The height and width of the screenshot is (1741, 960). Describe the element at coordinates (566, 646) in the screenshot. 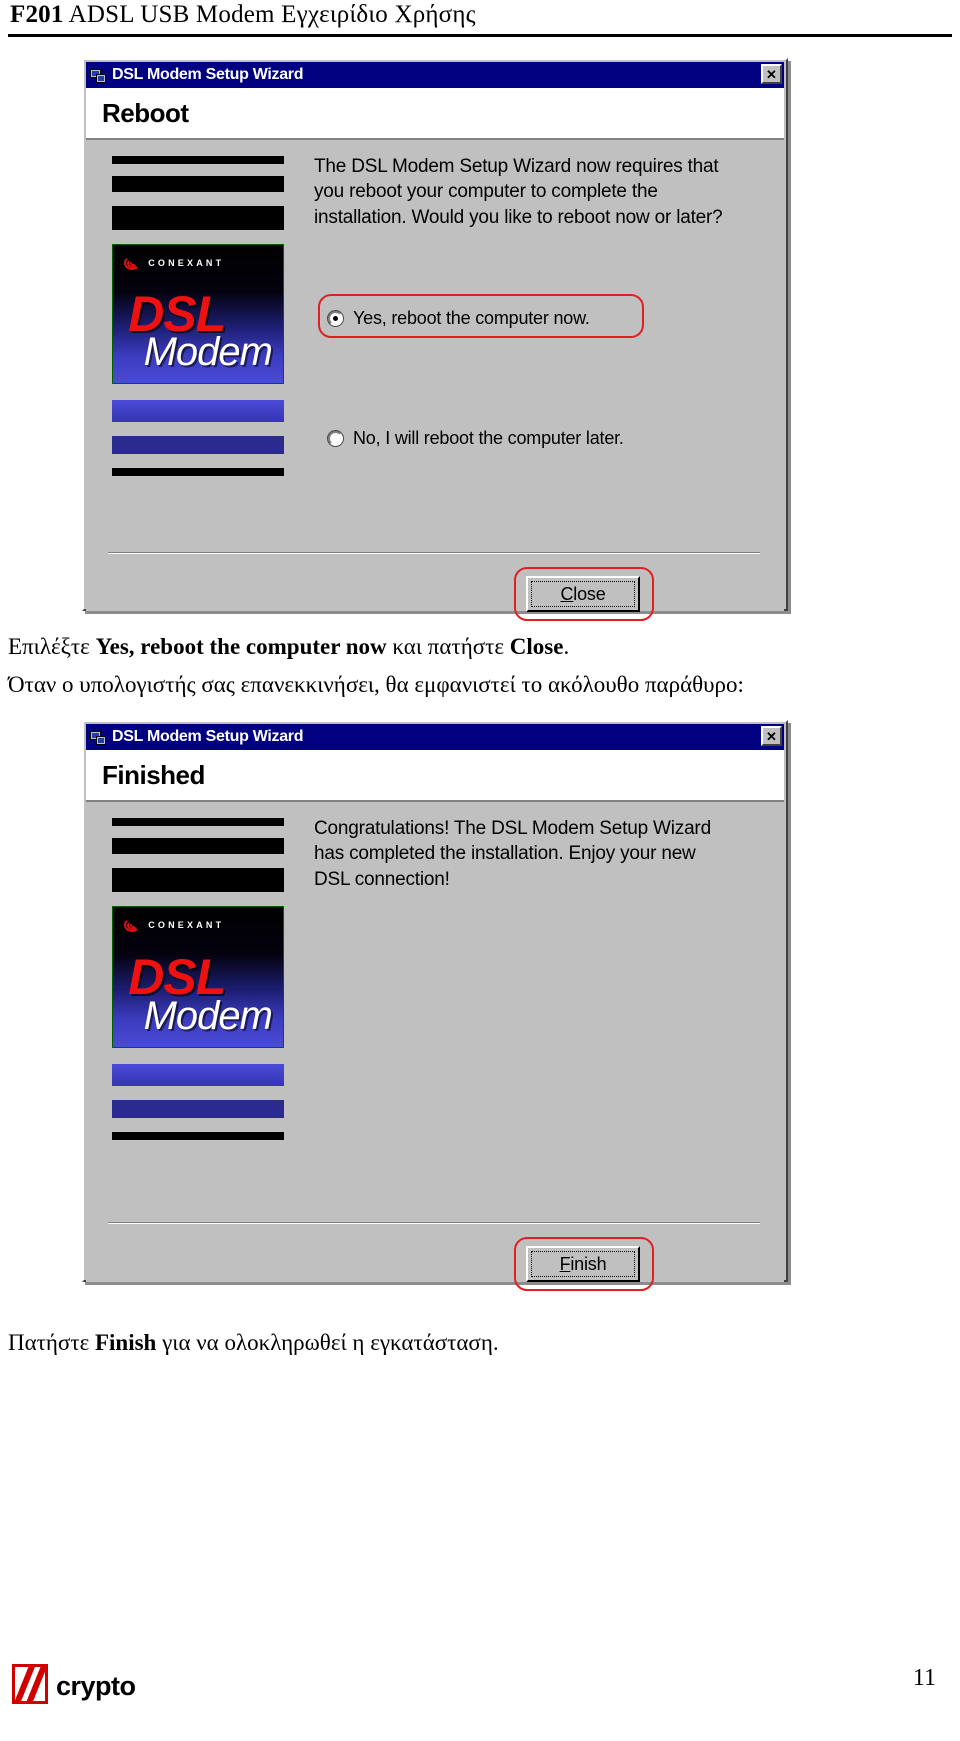

I see `caption1-part3: .` at that location.